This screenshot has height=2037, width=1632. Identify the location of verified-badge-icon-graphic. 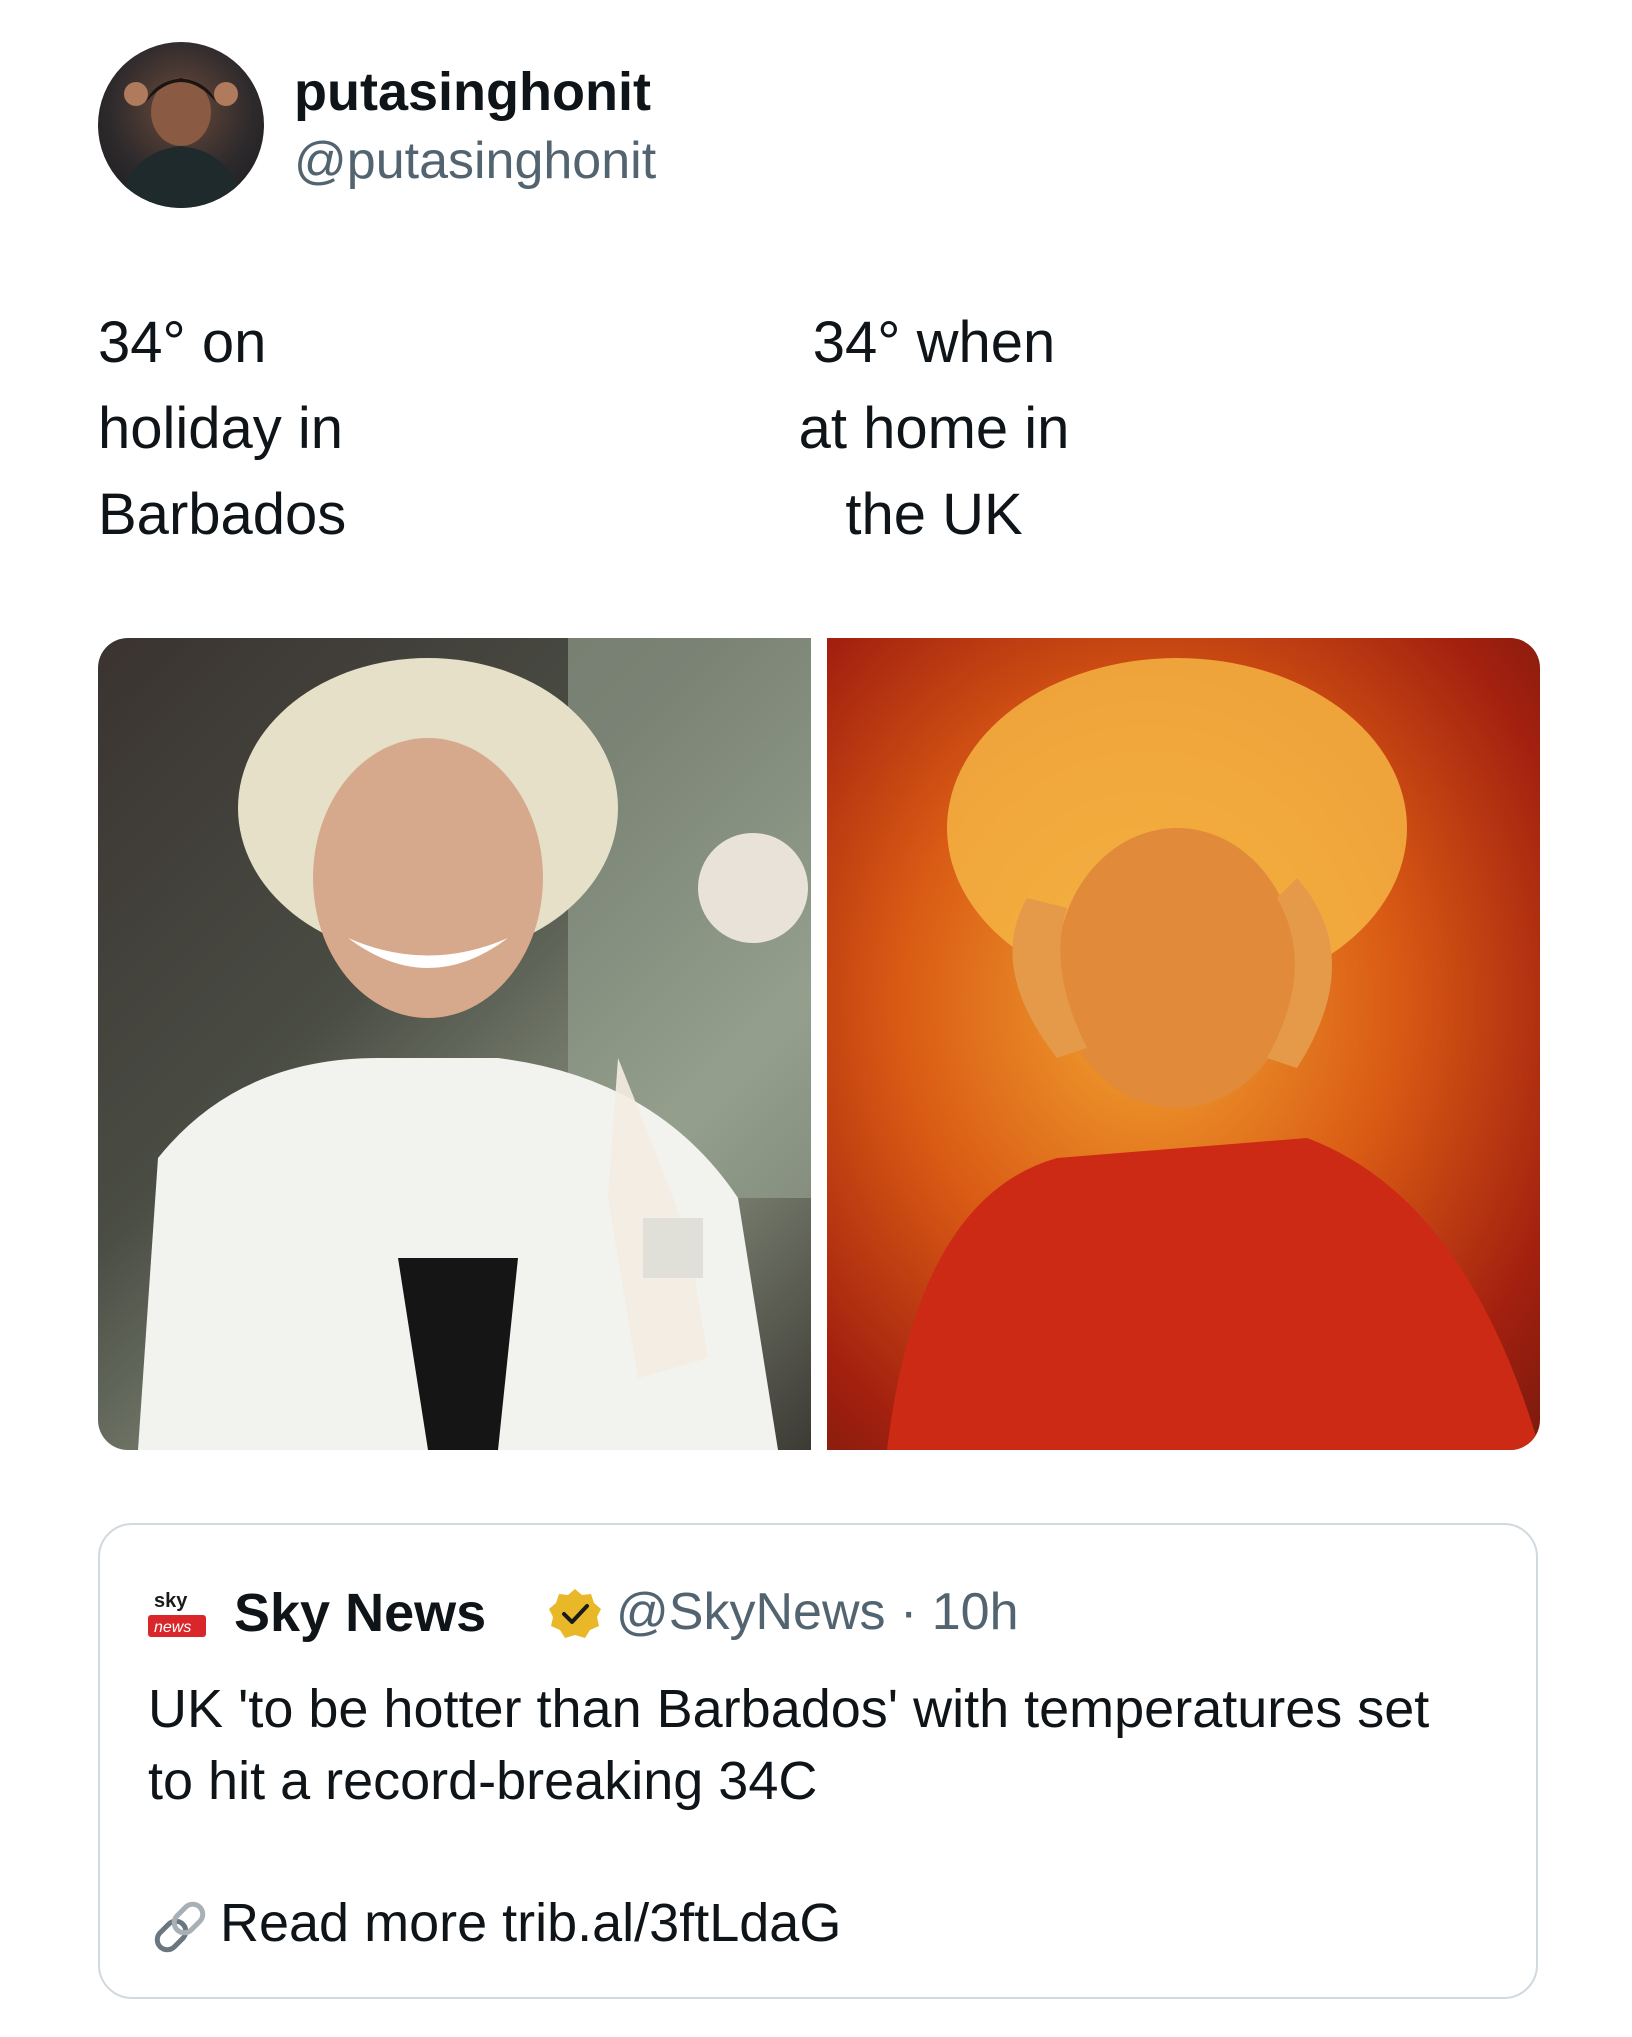
(575, 1613).